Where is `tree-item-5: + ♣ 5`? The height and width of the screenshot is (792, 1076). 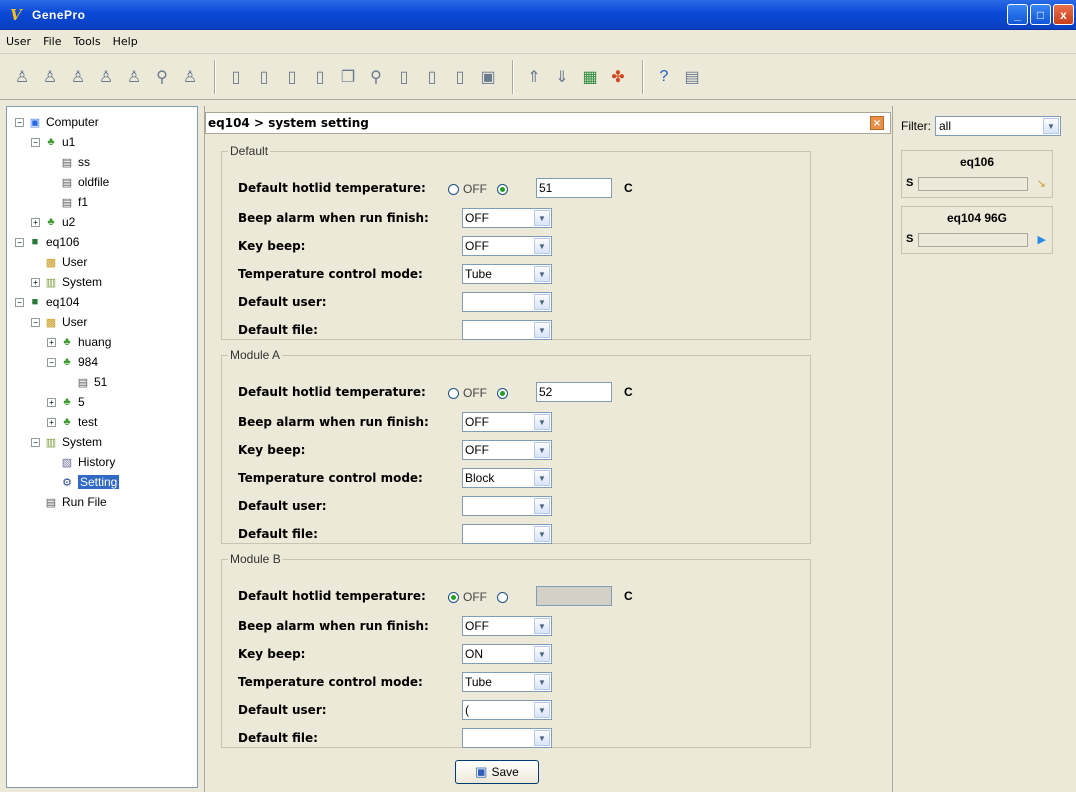 tree-item-5: + ♣ 5 is located at coordinates (66, 402).